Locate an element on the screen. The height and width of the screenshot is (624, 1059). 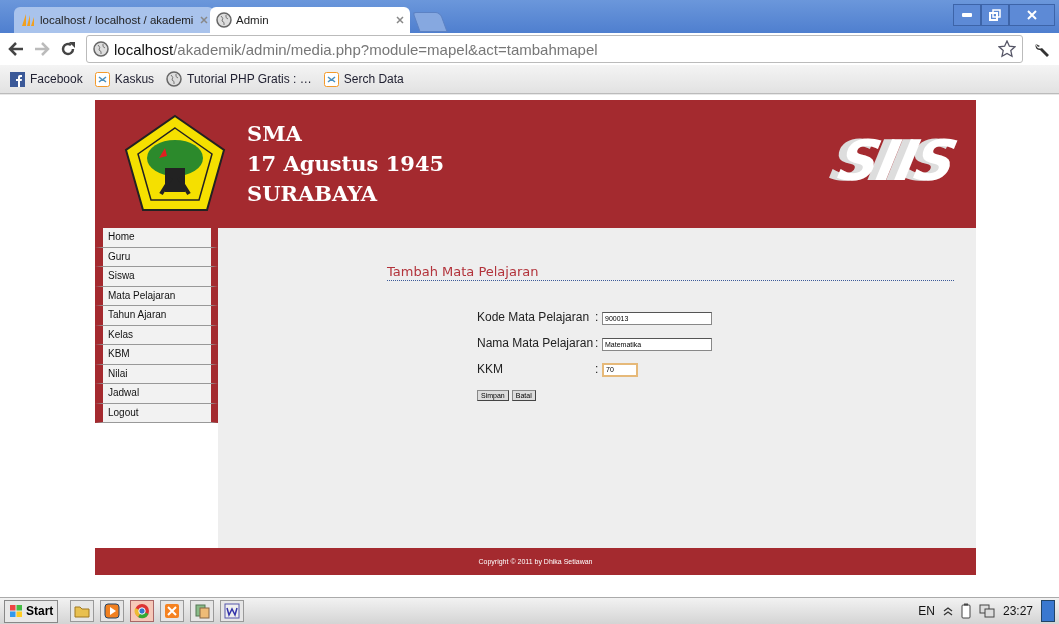
menu-item: Tahun Ajaran is located at coordinates (156, 316).